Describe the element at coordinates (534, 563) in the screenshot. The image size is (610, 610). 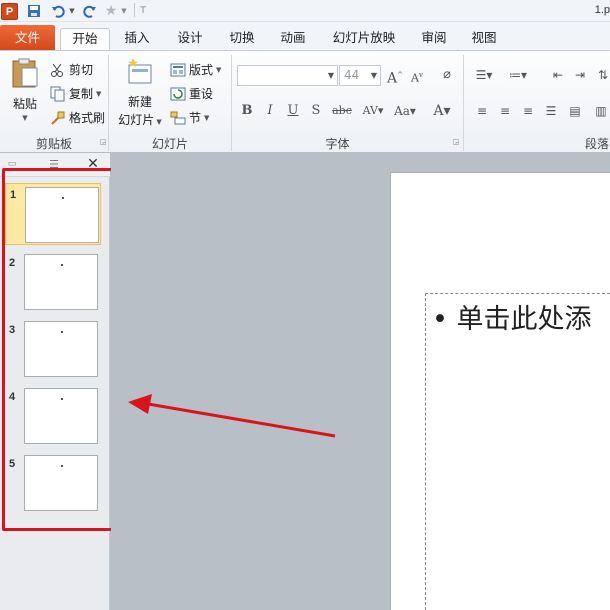
I see `watermark: 经验·百度` at that location.